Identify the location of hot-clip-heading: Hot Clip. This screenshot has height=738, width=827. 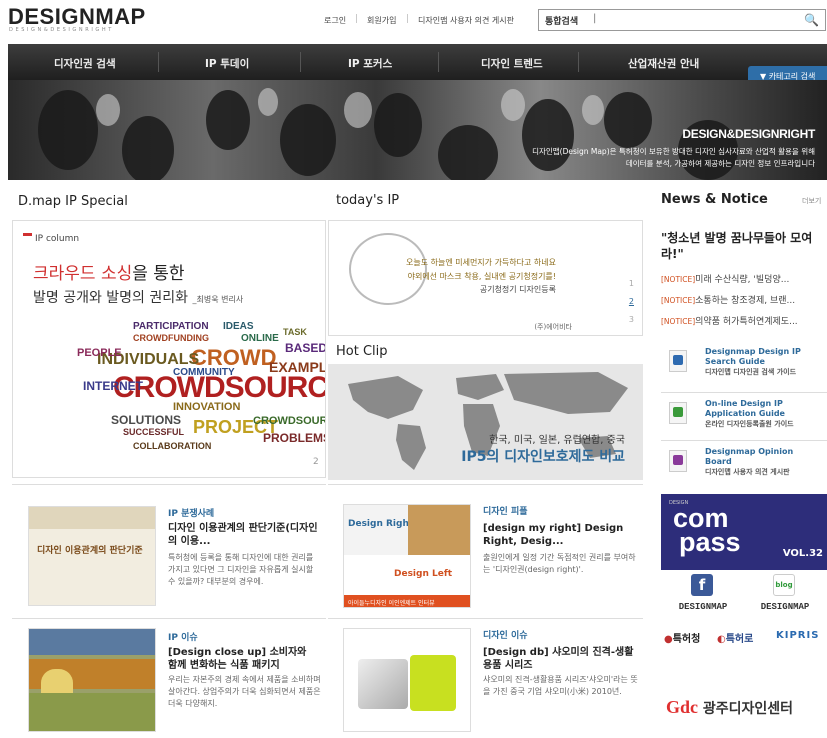
(362, 351).